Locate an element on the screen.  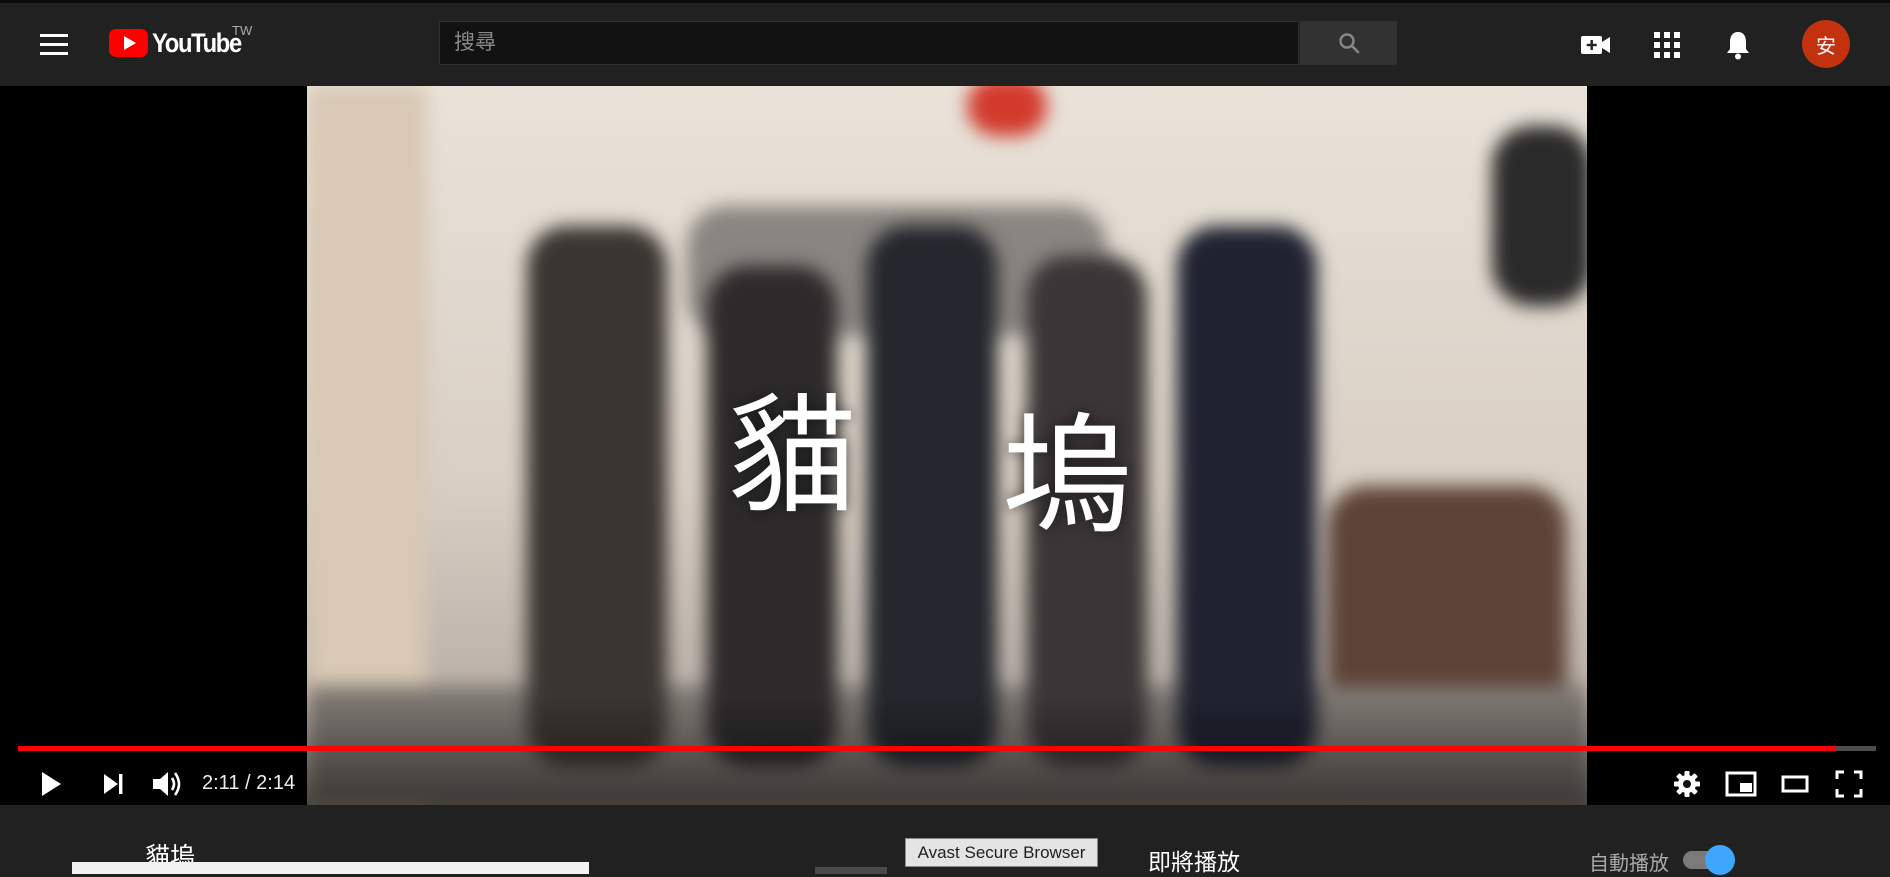
theater-mode-button is located at coordinates (1795, 784).